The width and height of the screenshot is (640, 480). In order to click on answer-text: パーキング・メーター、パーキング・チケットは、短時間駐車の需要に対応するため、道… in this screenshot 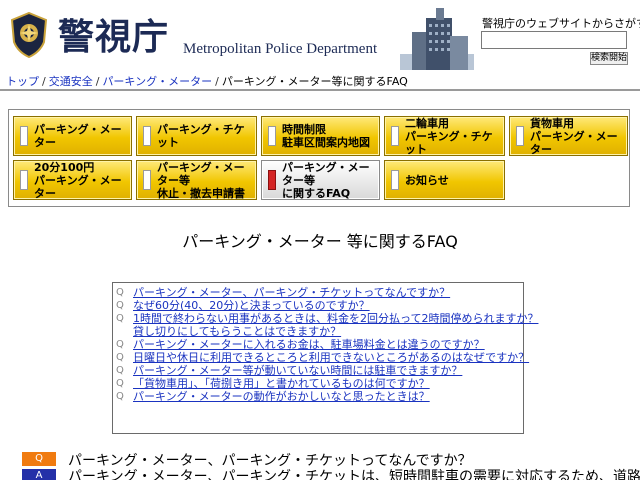, I will do `click(354, 474)`.